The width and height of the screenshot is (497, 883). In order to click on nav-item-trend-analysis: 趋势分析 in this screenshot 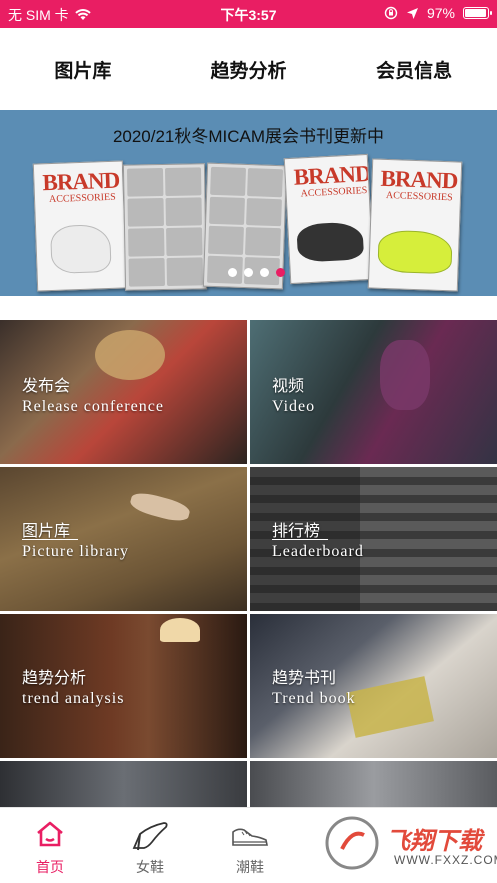, I will do `click(249, 69)`.